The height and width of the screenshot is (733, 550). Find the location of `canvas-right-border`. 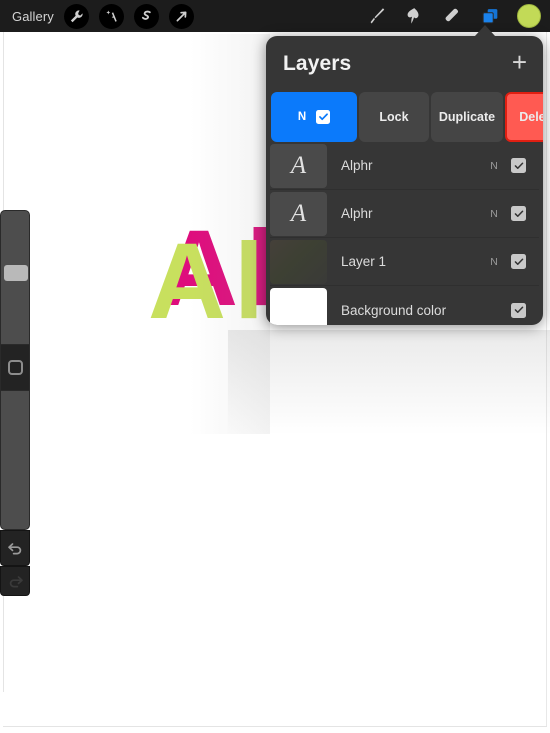

canvas-right-border is located at coordinates (546, 379).